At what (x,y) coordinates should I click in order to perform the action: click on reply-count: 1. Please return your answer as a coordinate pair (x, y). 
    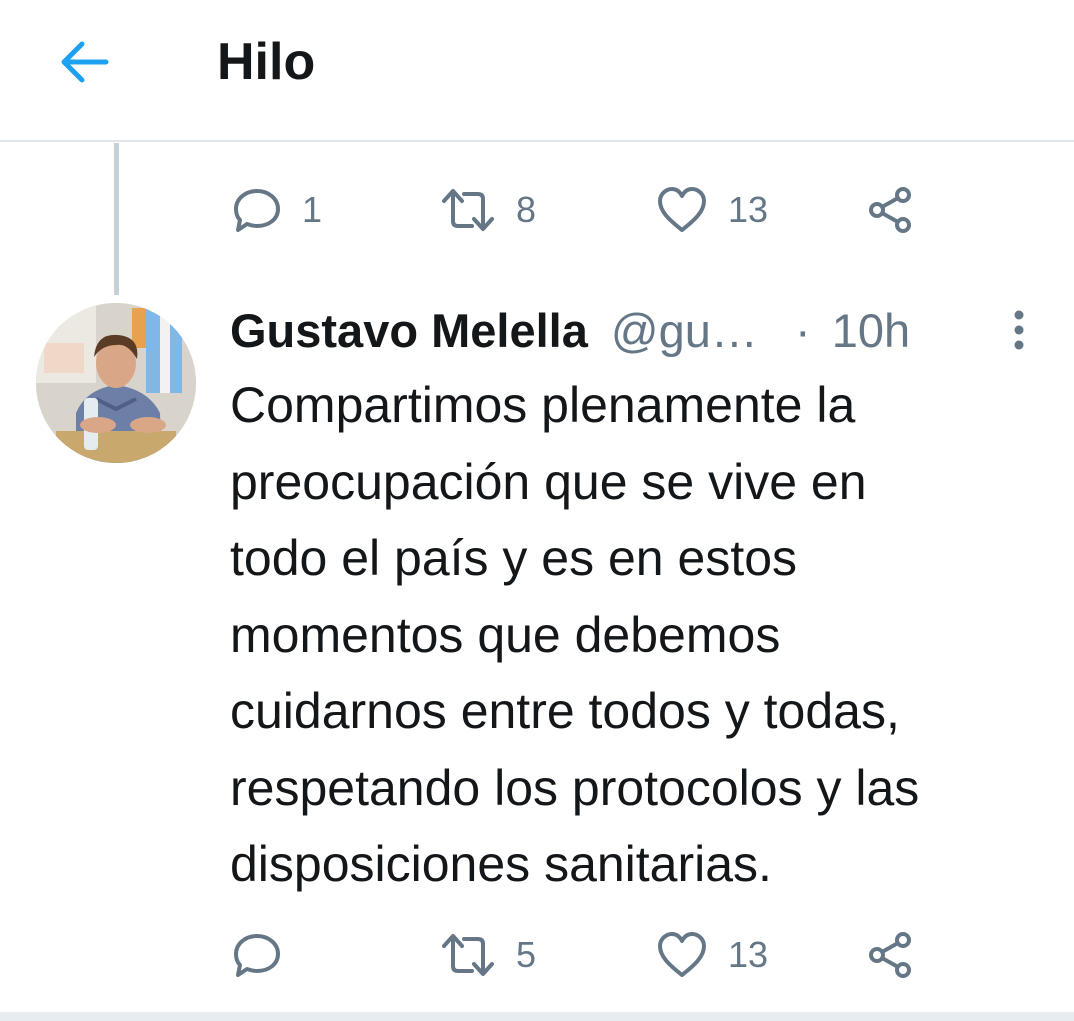
    Looking at the image, I should click on (312, 209).